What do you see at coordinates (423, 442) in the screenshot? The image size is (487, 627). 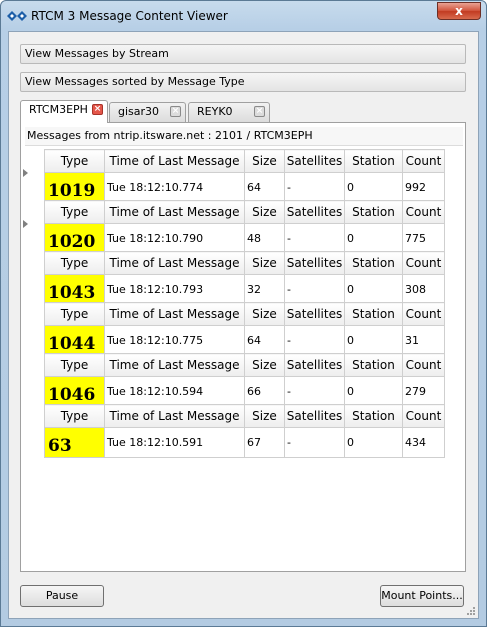 I see `cell-count: 434` at bounding box center [423, 442].